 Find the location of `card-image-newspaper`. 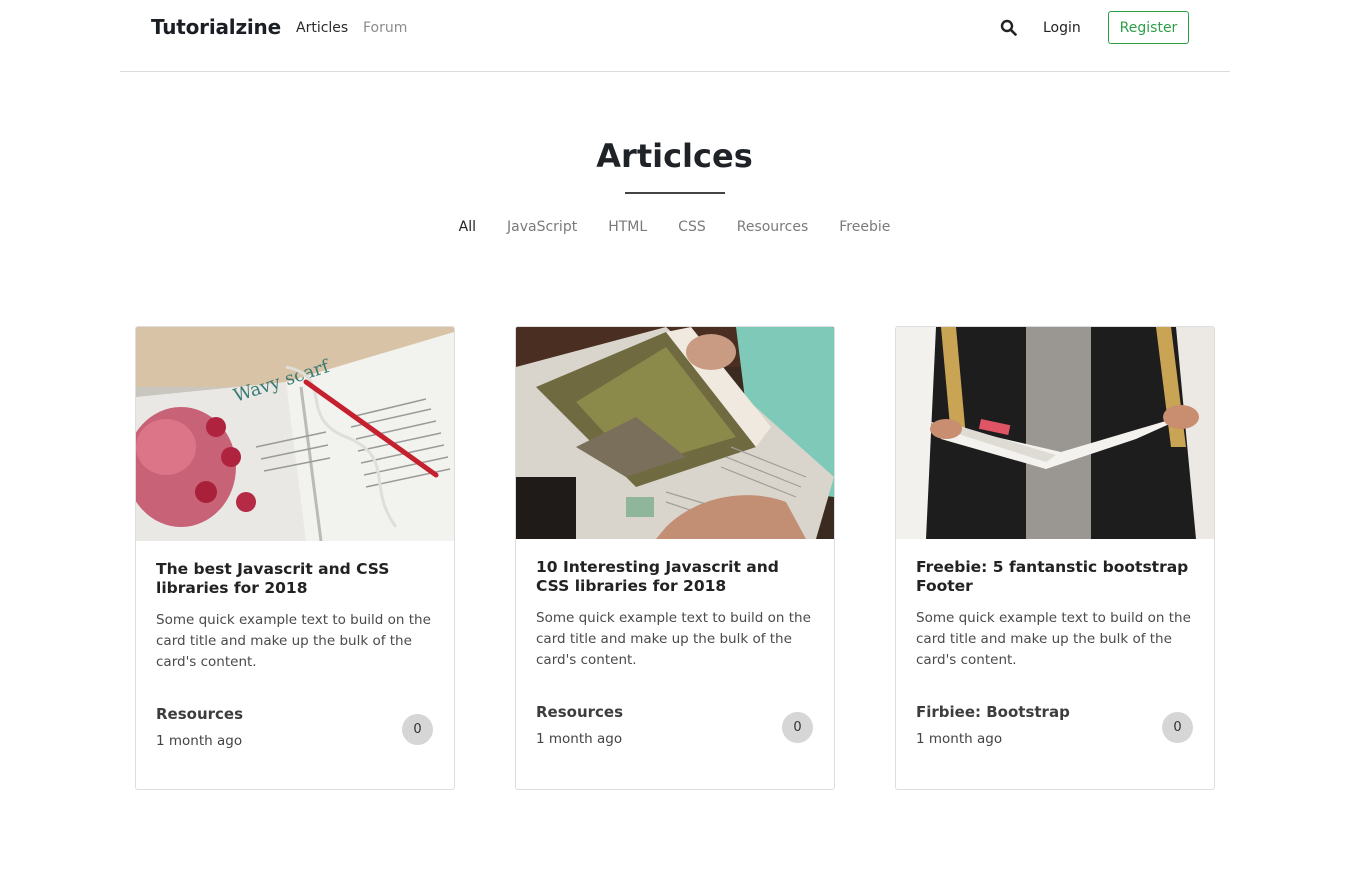

card-image-newspaper is located at coordinates (1055, 433).